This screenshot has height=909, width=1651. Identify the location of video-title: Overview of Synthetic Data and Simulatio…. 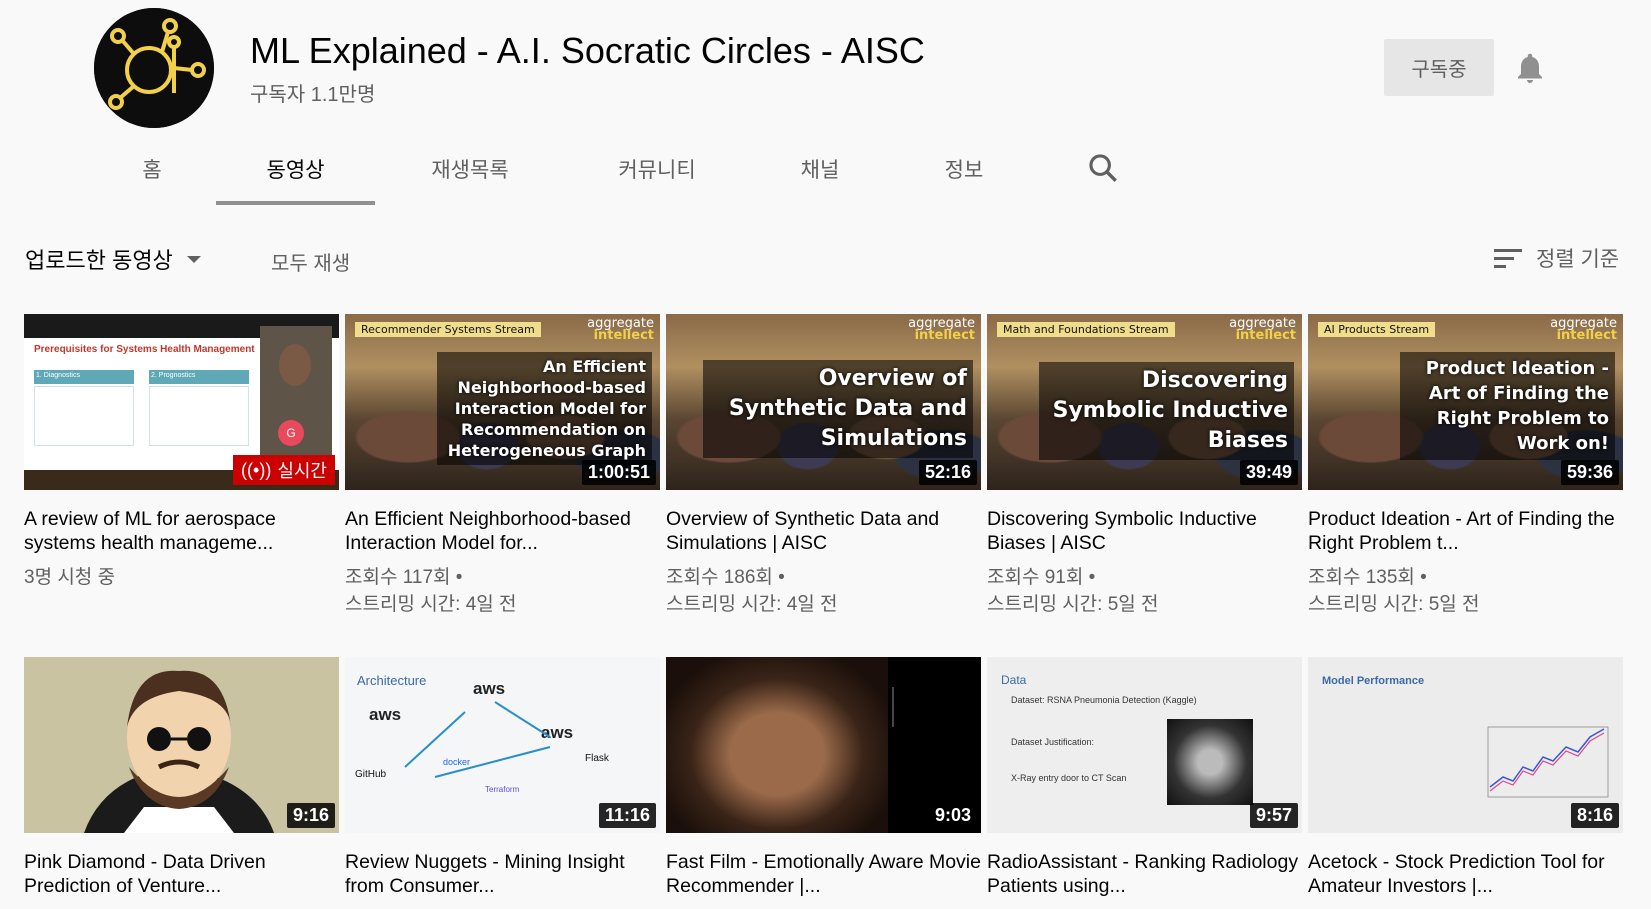
(823, 531).